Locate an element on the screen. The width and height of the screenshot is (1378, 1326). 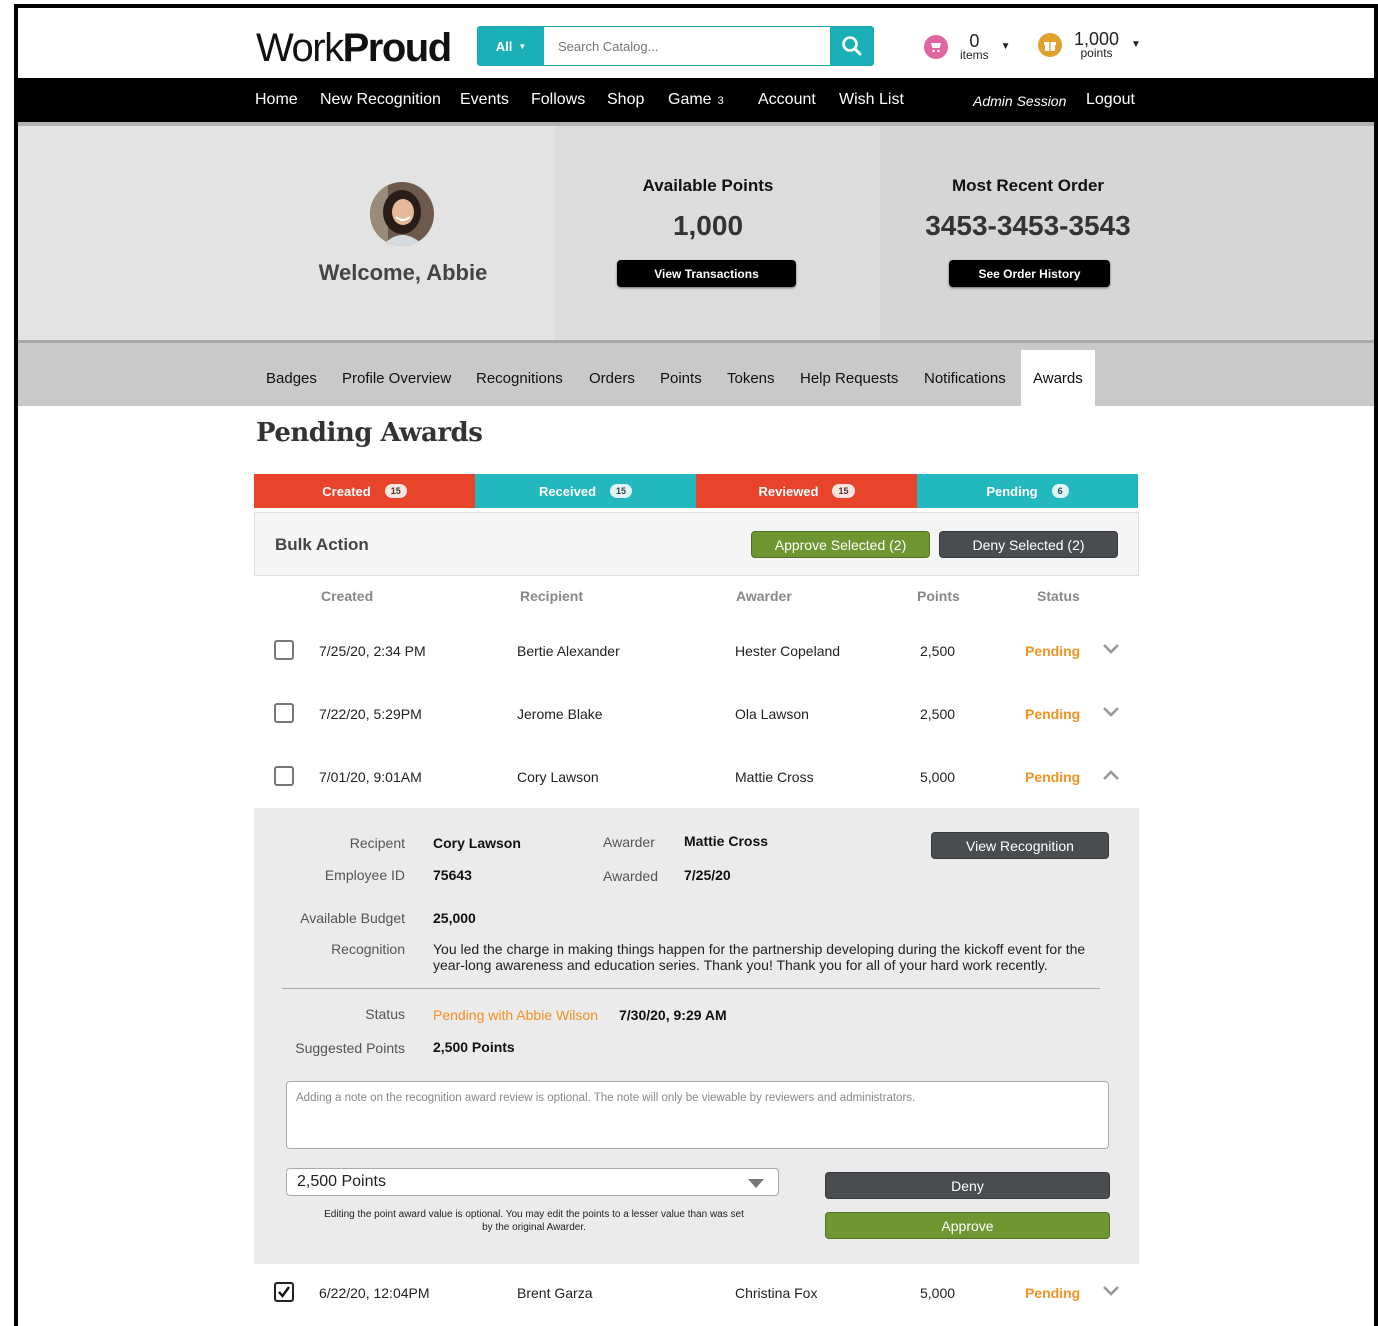
points-widget: 1,000 points ▼ is located at coordinates (1089, 44).